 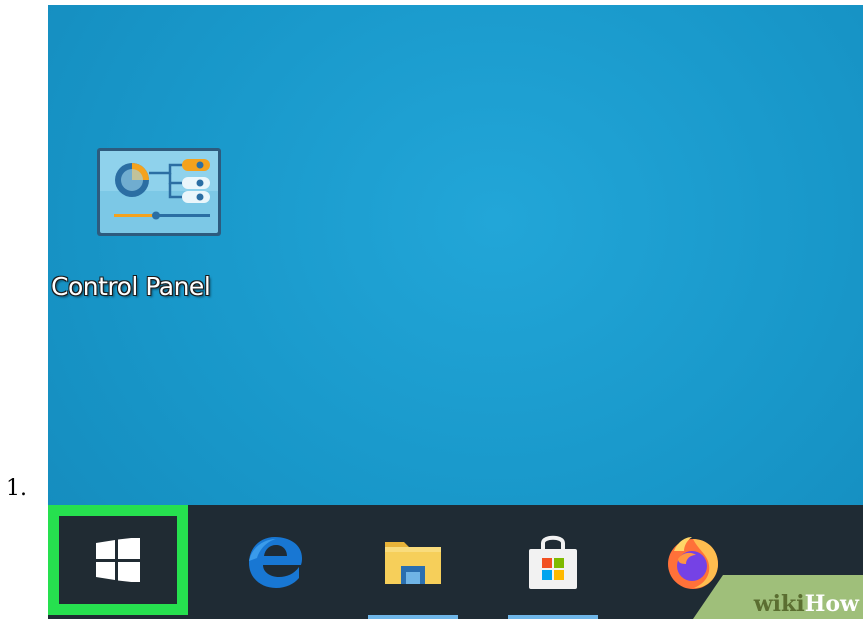 I want to click on windows-logo-icon, so click(x=118, y=560).